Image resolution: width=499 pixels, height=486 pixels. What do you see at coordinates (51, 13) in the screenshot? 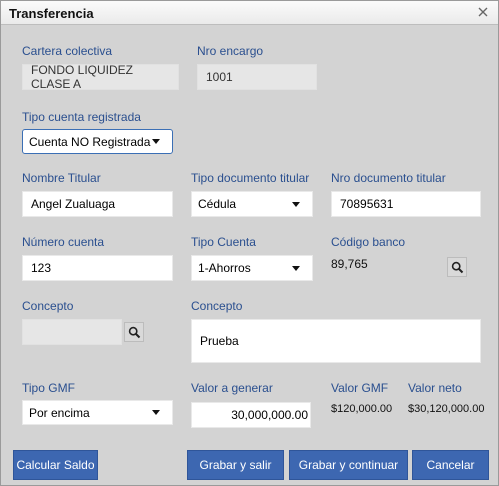
I see `dialog-title: Transferencia` at bounding box center [51, 13].